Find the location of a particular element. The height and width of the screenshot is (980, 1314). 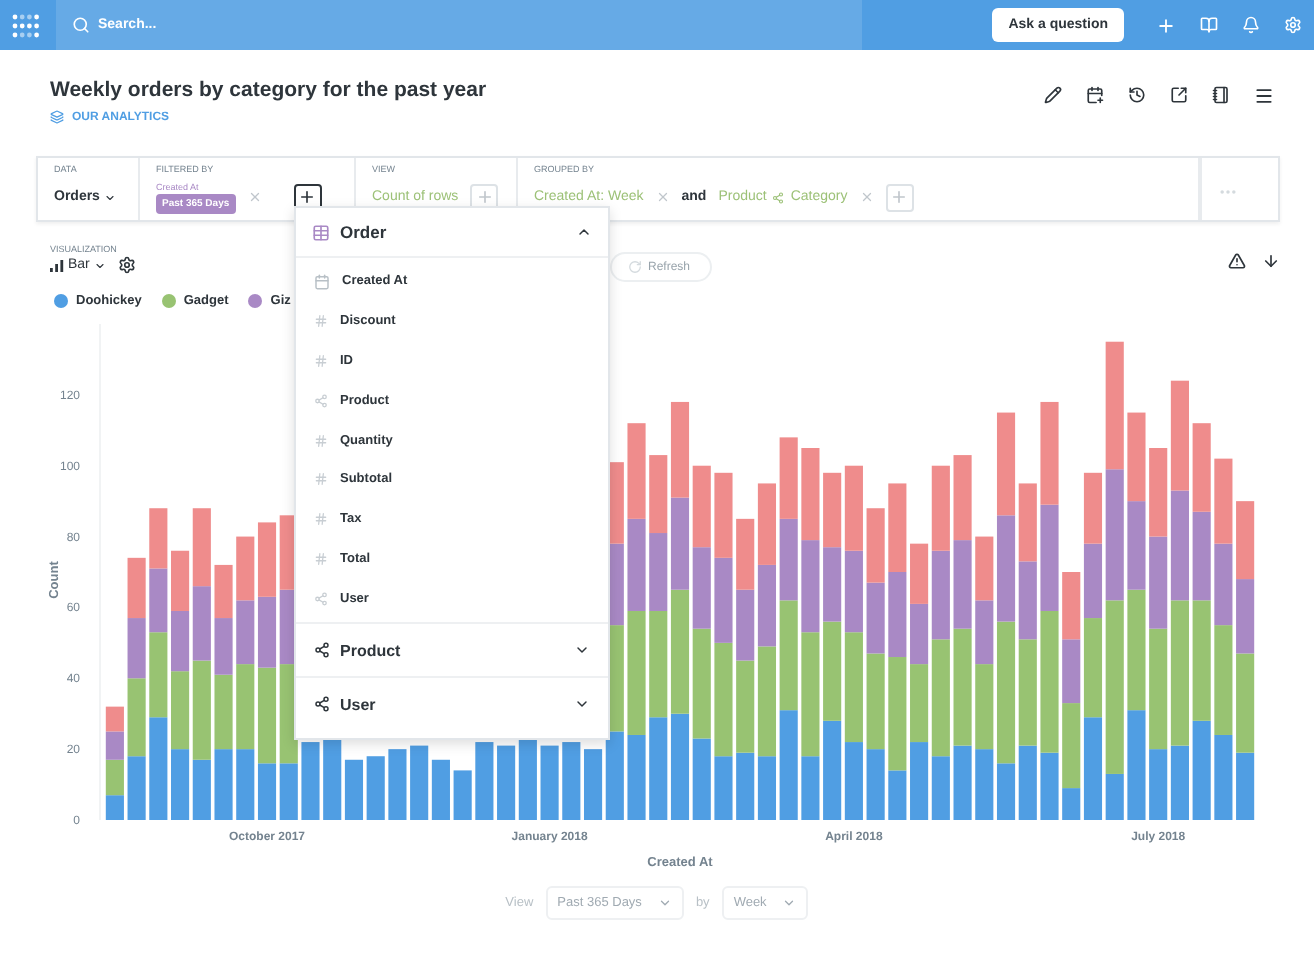

bar-chart-icon is located at coordinates (57, 265).